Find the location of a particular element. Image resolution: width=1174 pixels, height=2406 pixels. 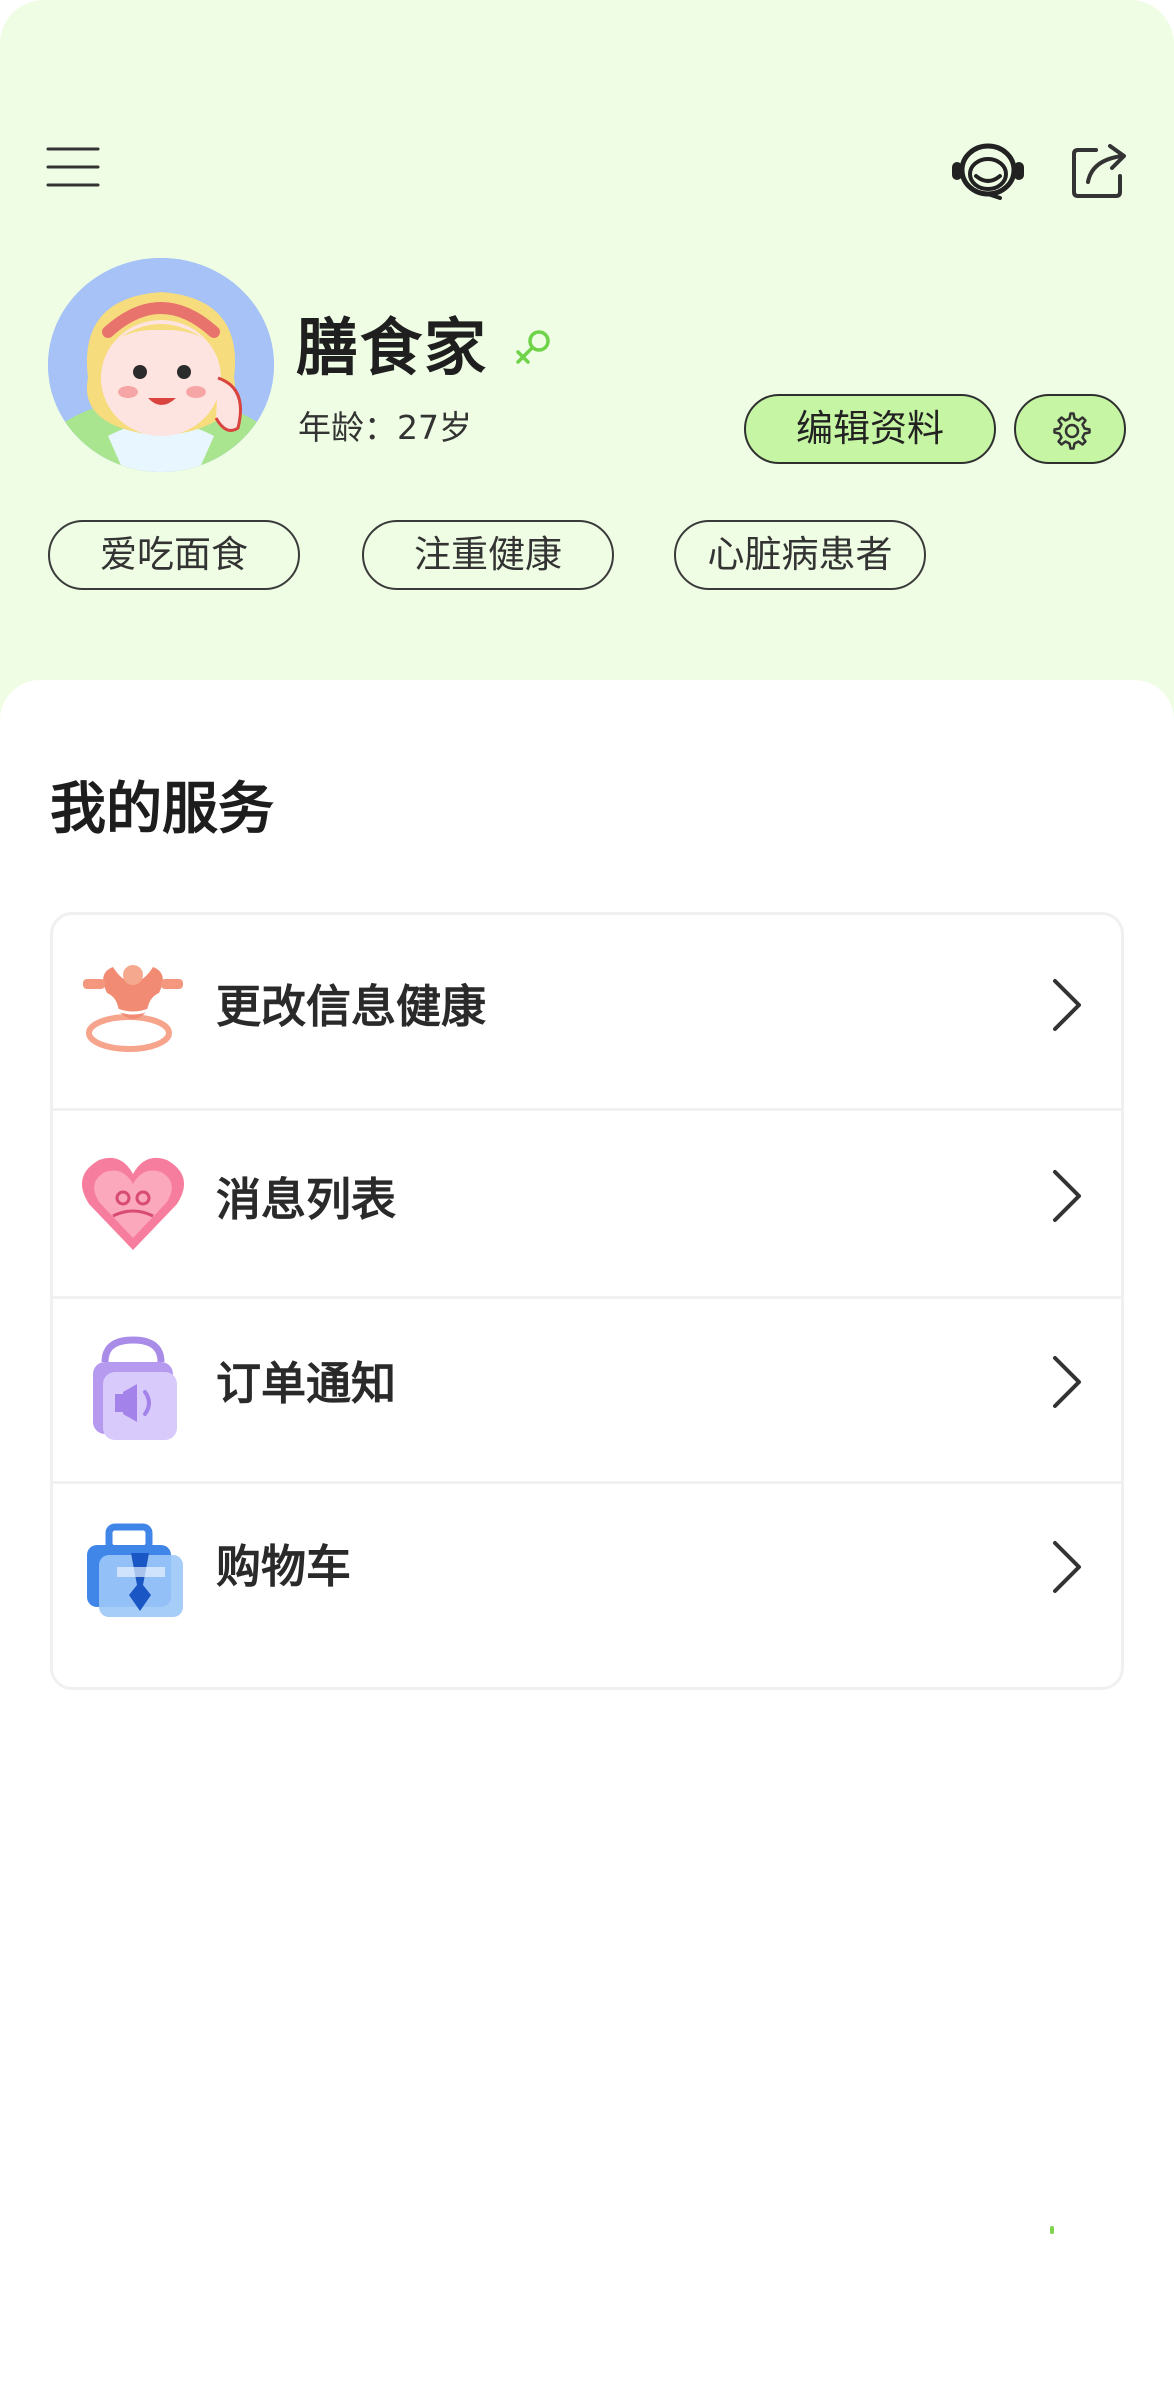

female-gender-icon is located at coordinates (533, 347).